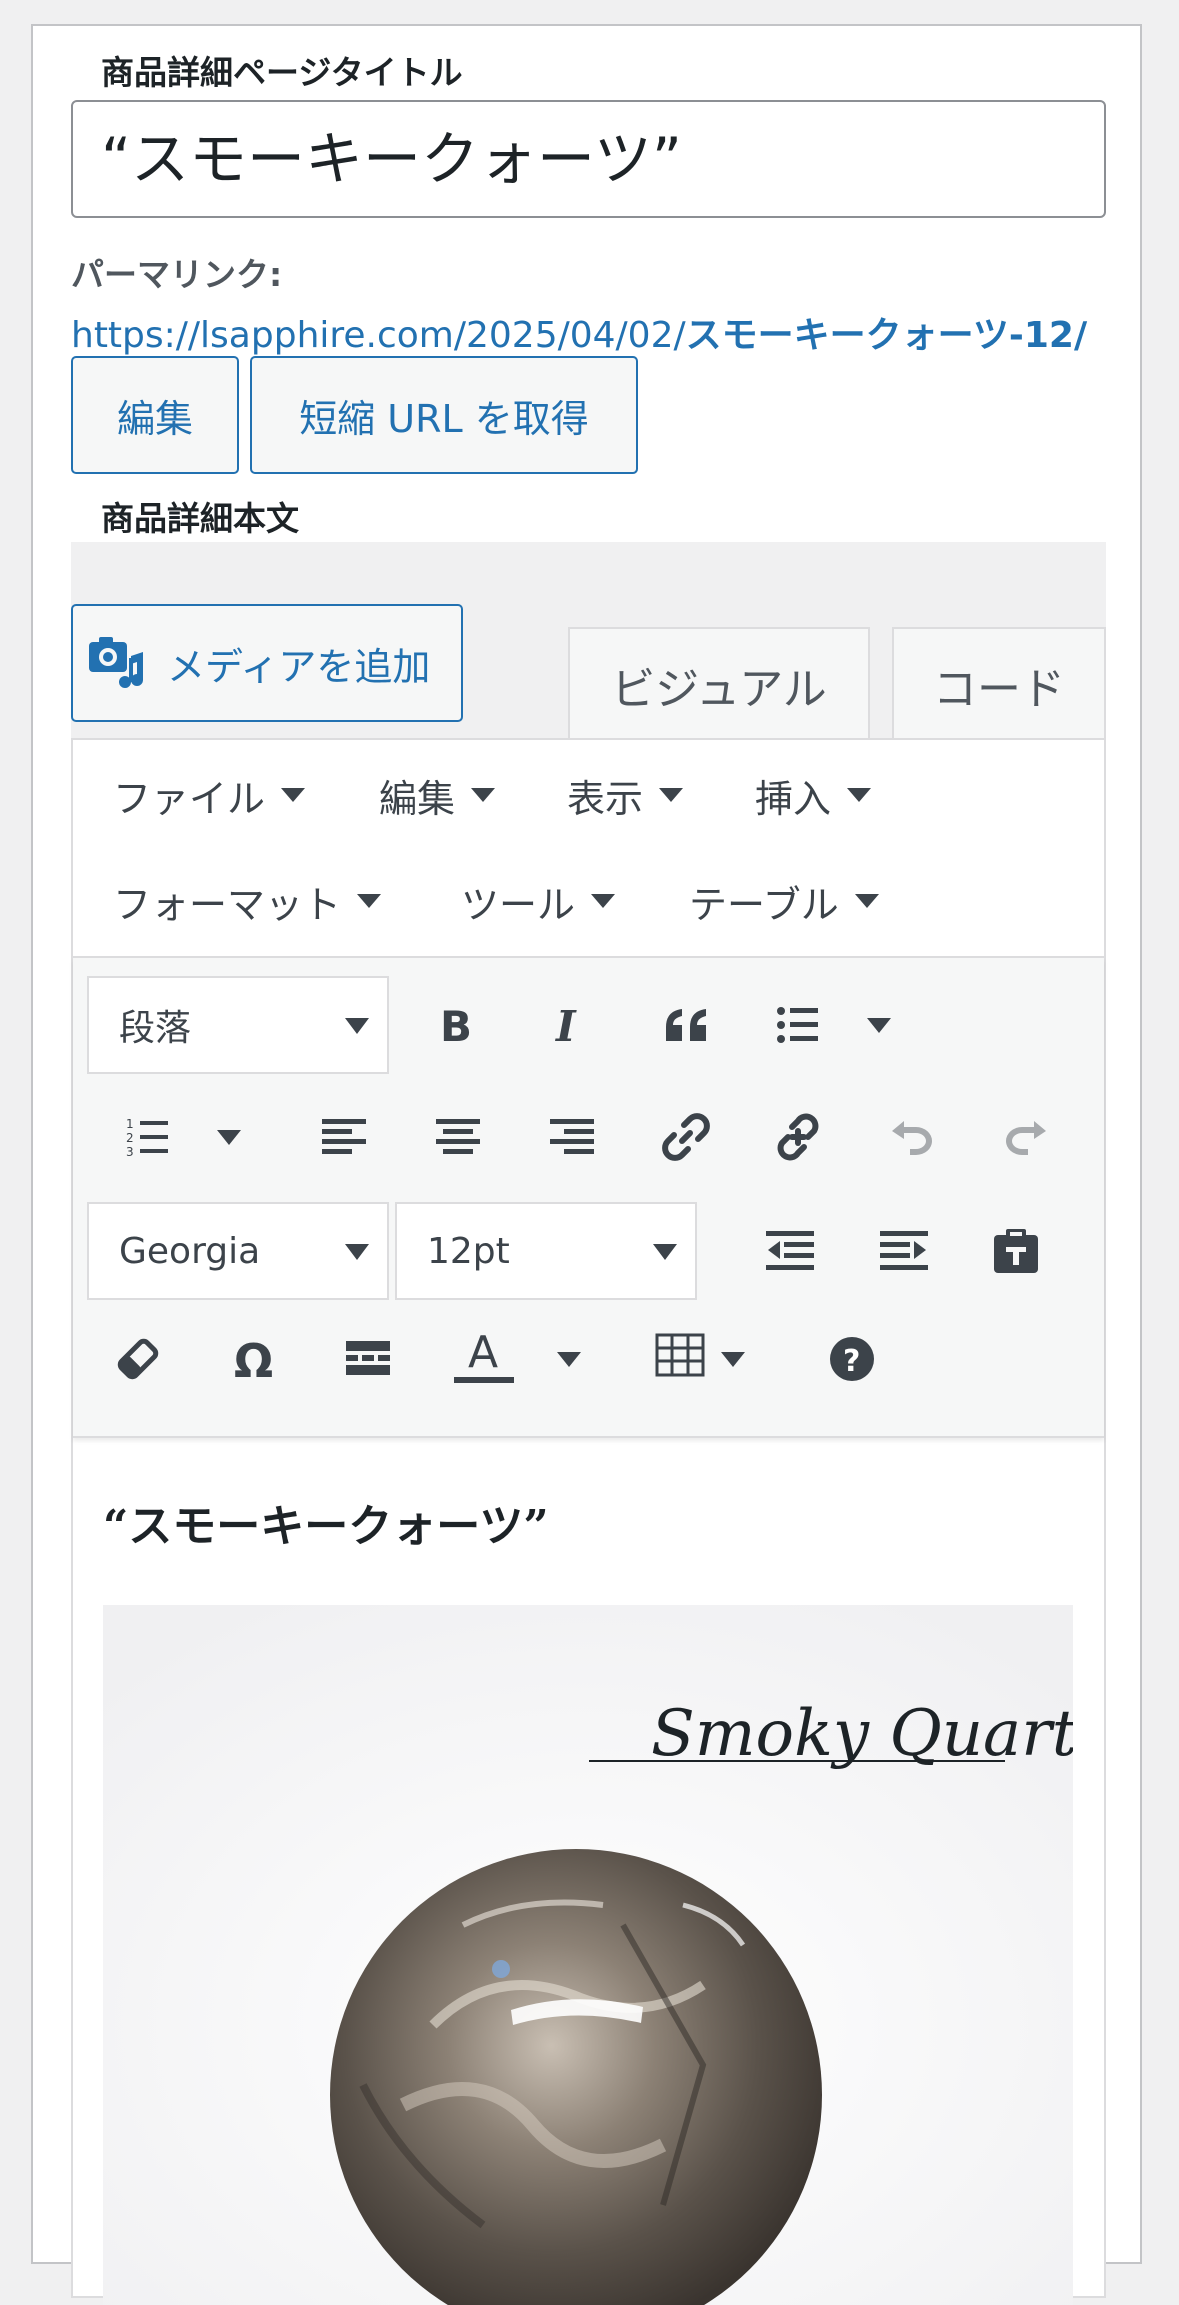 This screenshot has height=2305, width=1179. What do you see at coordinates (190, 1251) in the screenshot?
I see `font-family-value: Georgia` at bounding box center [190, 1251].